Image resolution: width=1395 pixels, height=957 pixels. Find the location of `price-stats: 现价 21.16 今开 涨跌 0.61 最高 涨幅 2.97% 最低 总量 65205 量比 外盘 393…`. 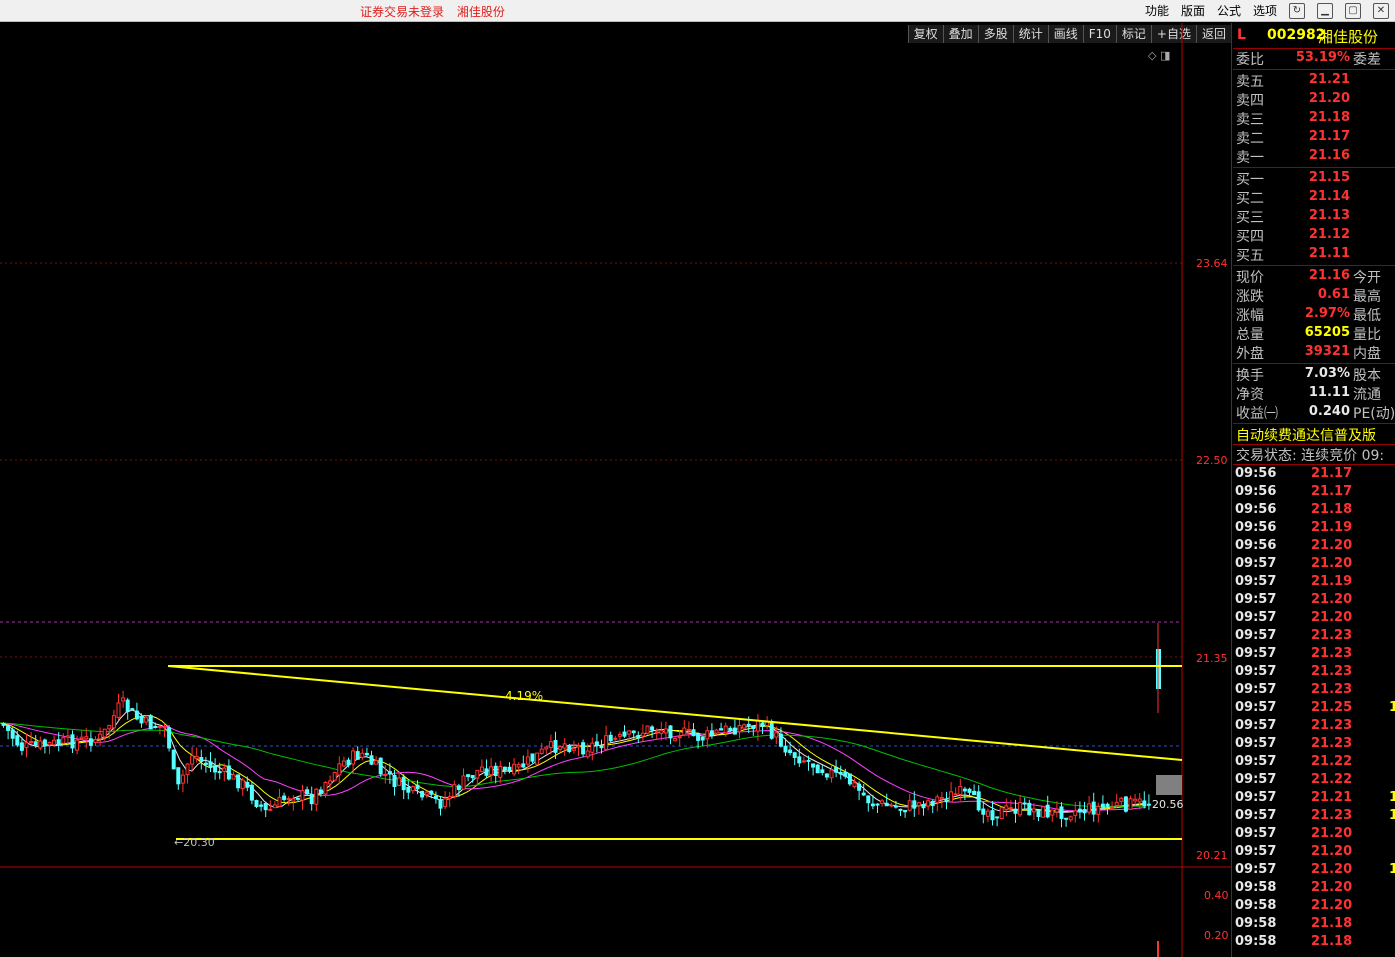

price-stats: 现价 21.16 今开 涨跌 0.61 最高 涨幅 2.97% 最低 总量 65205 量比 外盘 393… is located at coordinates (1314, 314).